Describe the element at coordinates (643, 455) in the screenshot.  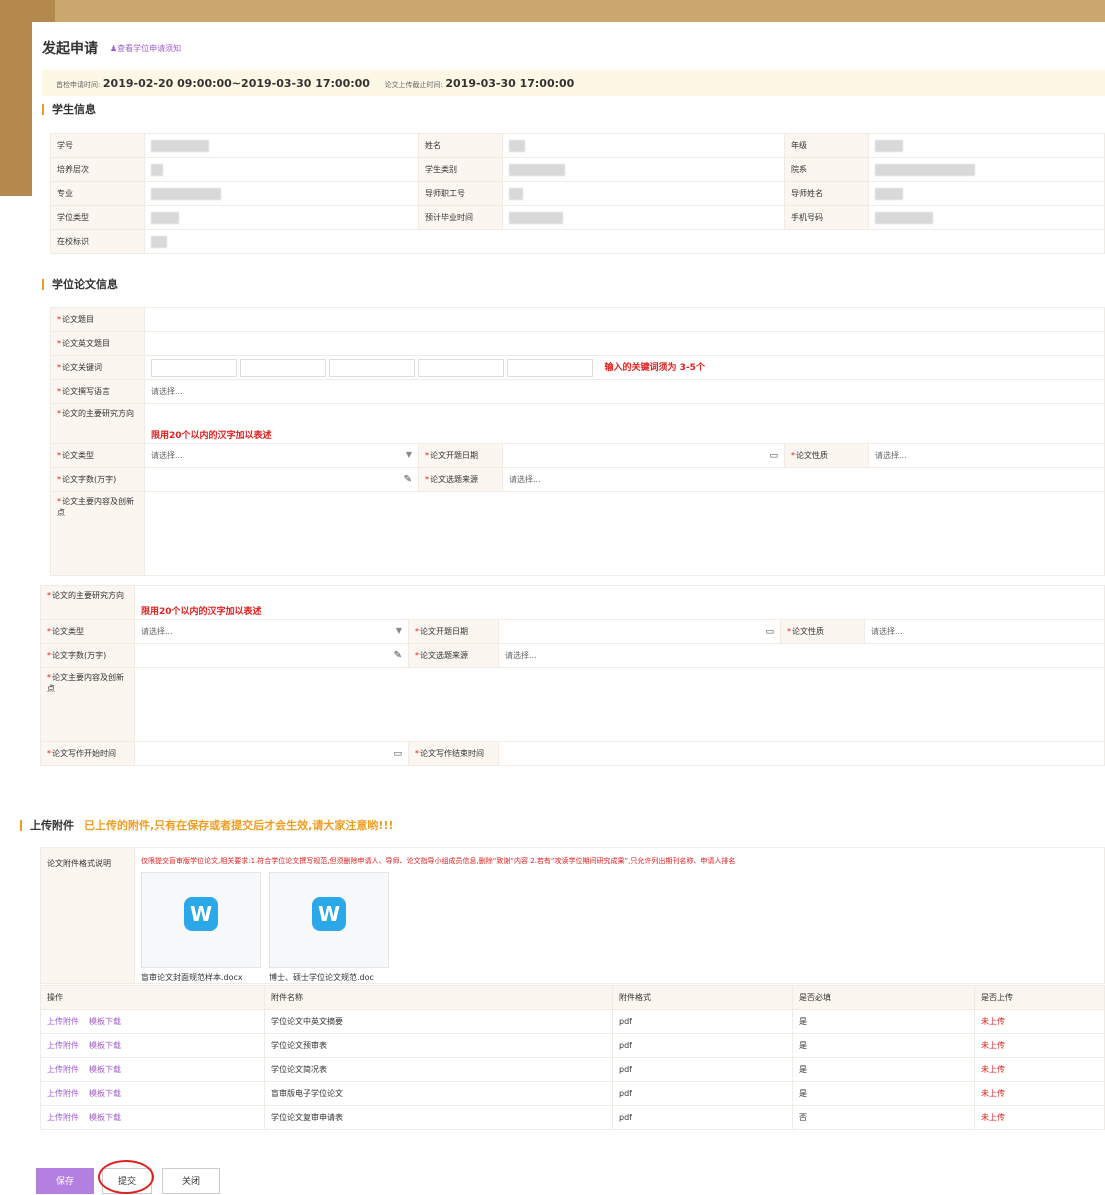
I see `open-date-input: ▭` at that location.